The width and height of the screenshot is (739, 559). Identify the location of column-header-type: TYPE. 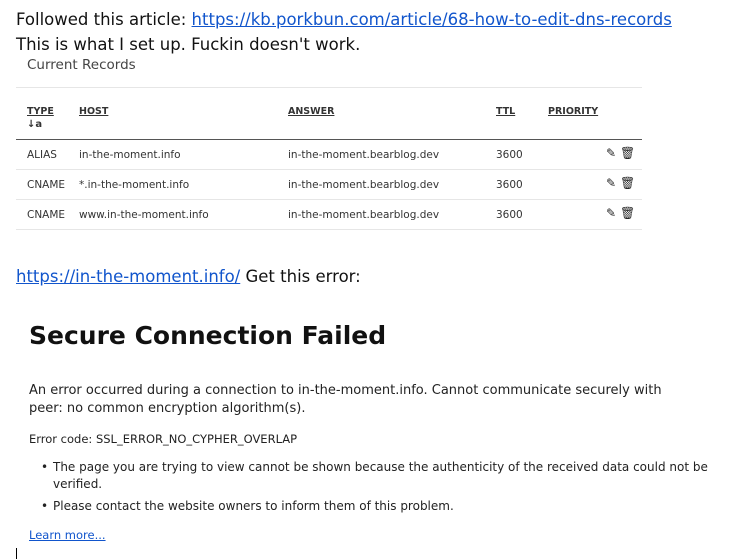
(40, 111).